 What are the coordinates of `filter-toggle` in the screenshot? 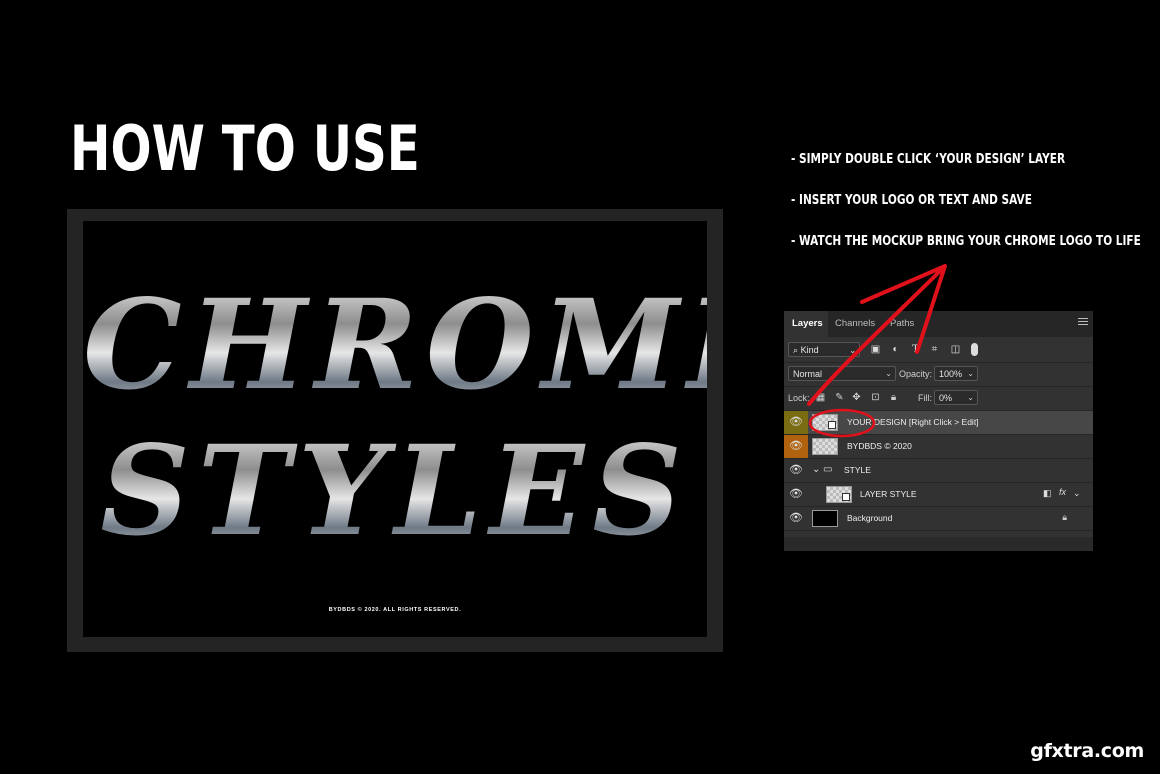 It's located at (974, 349).